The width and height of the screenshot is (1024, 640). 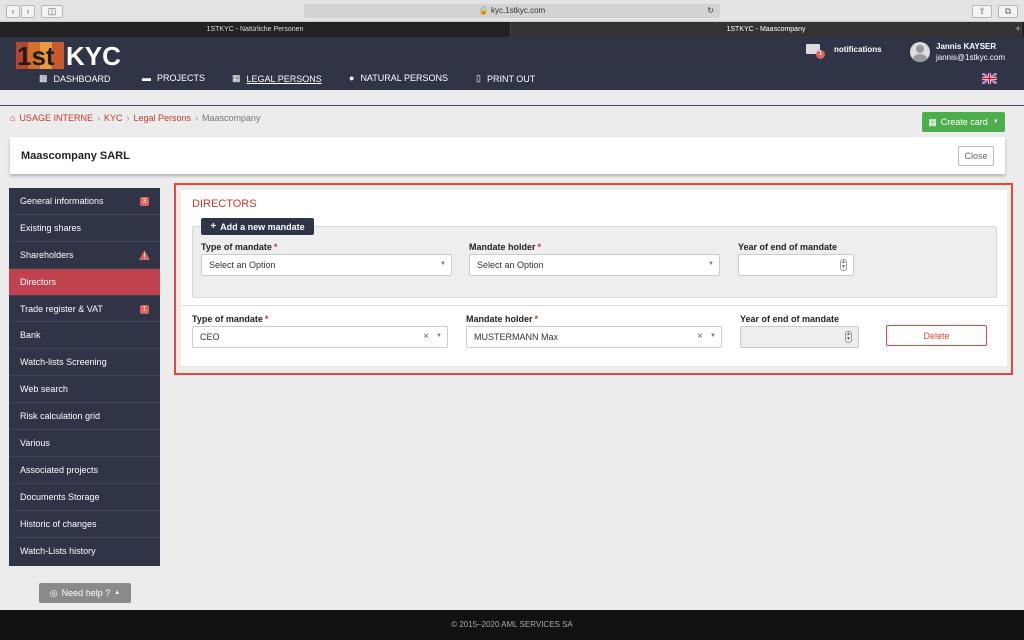 I want to click on nav-projects: ▬ PROJECTS, so click(x=173, y=78).